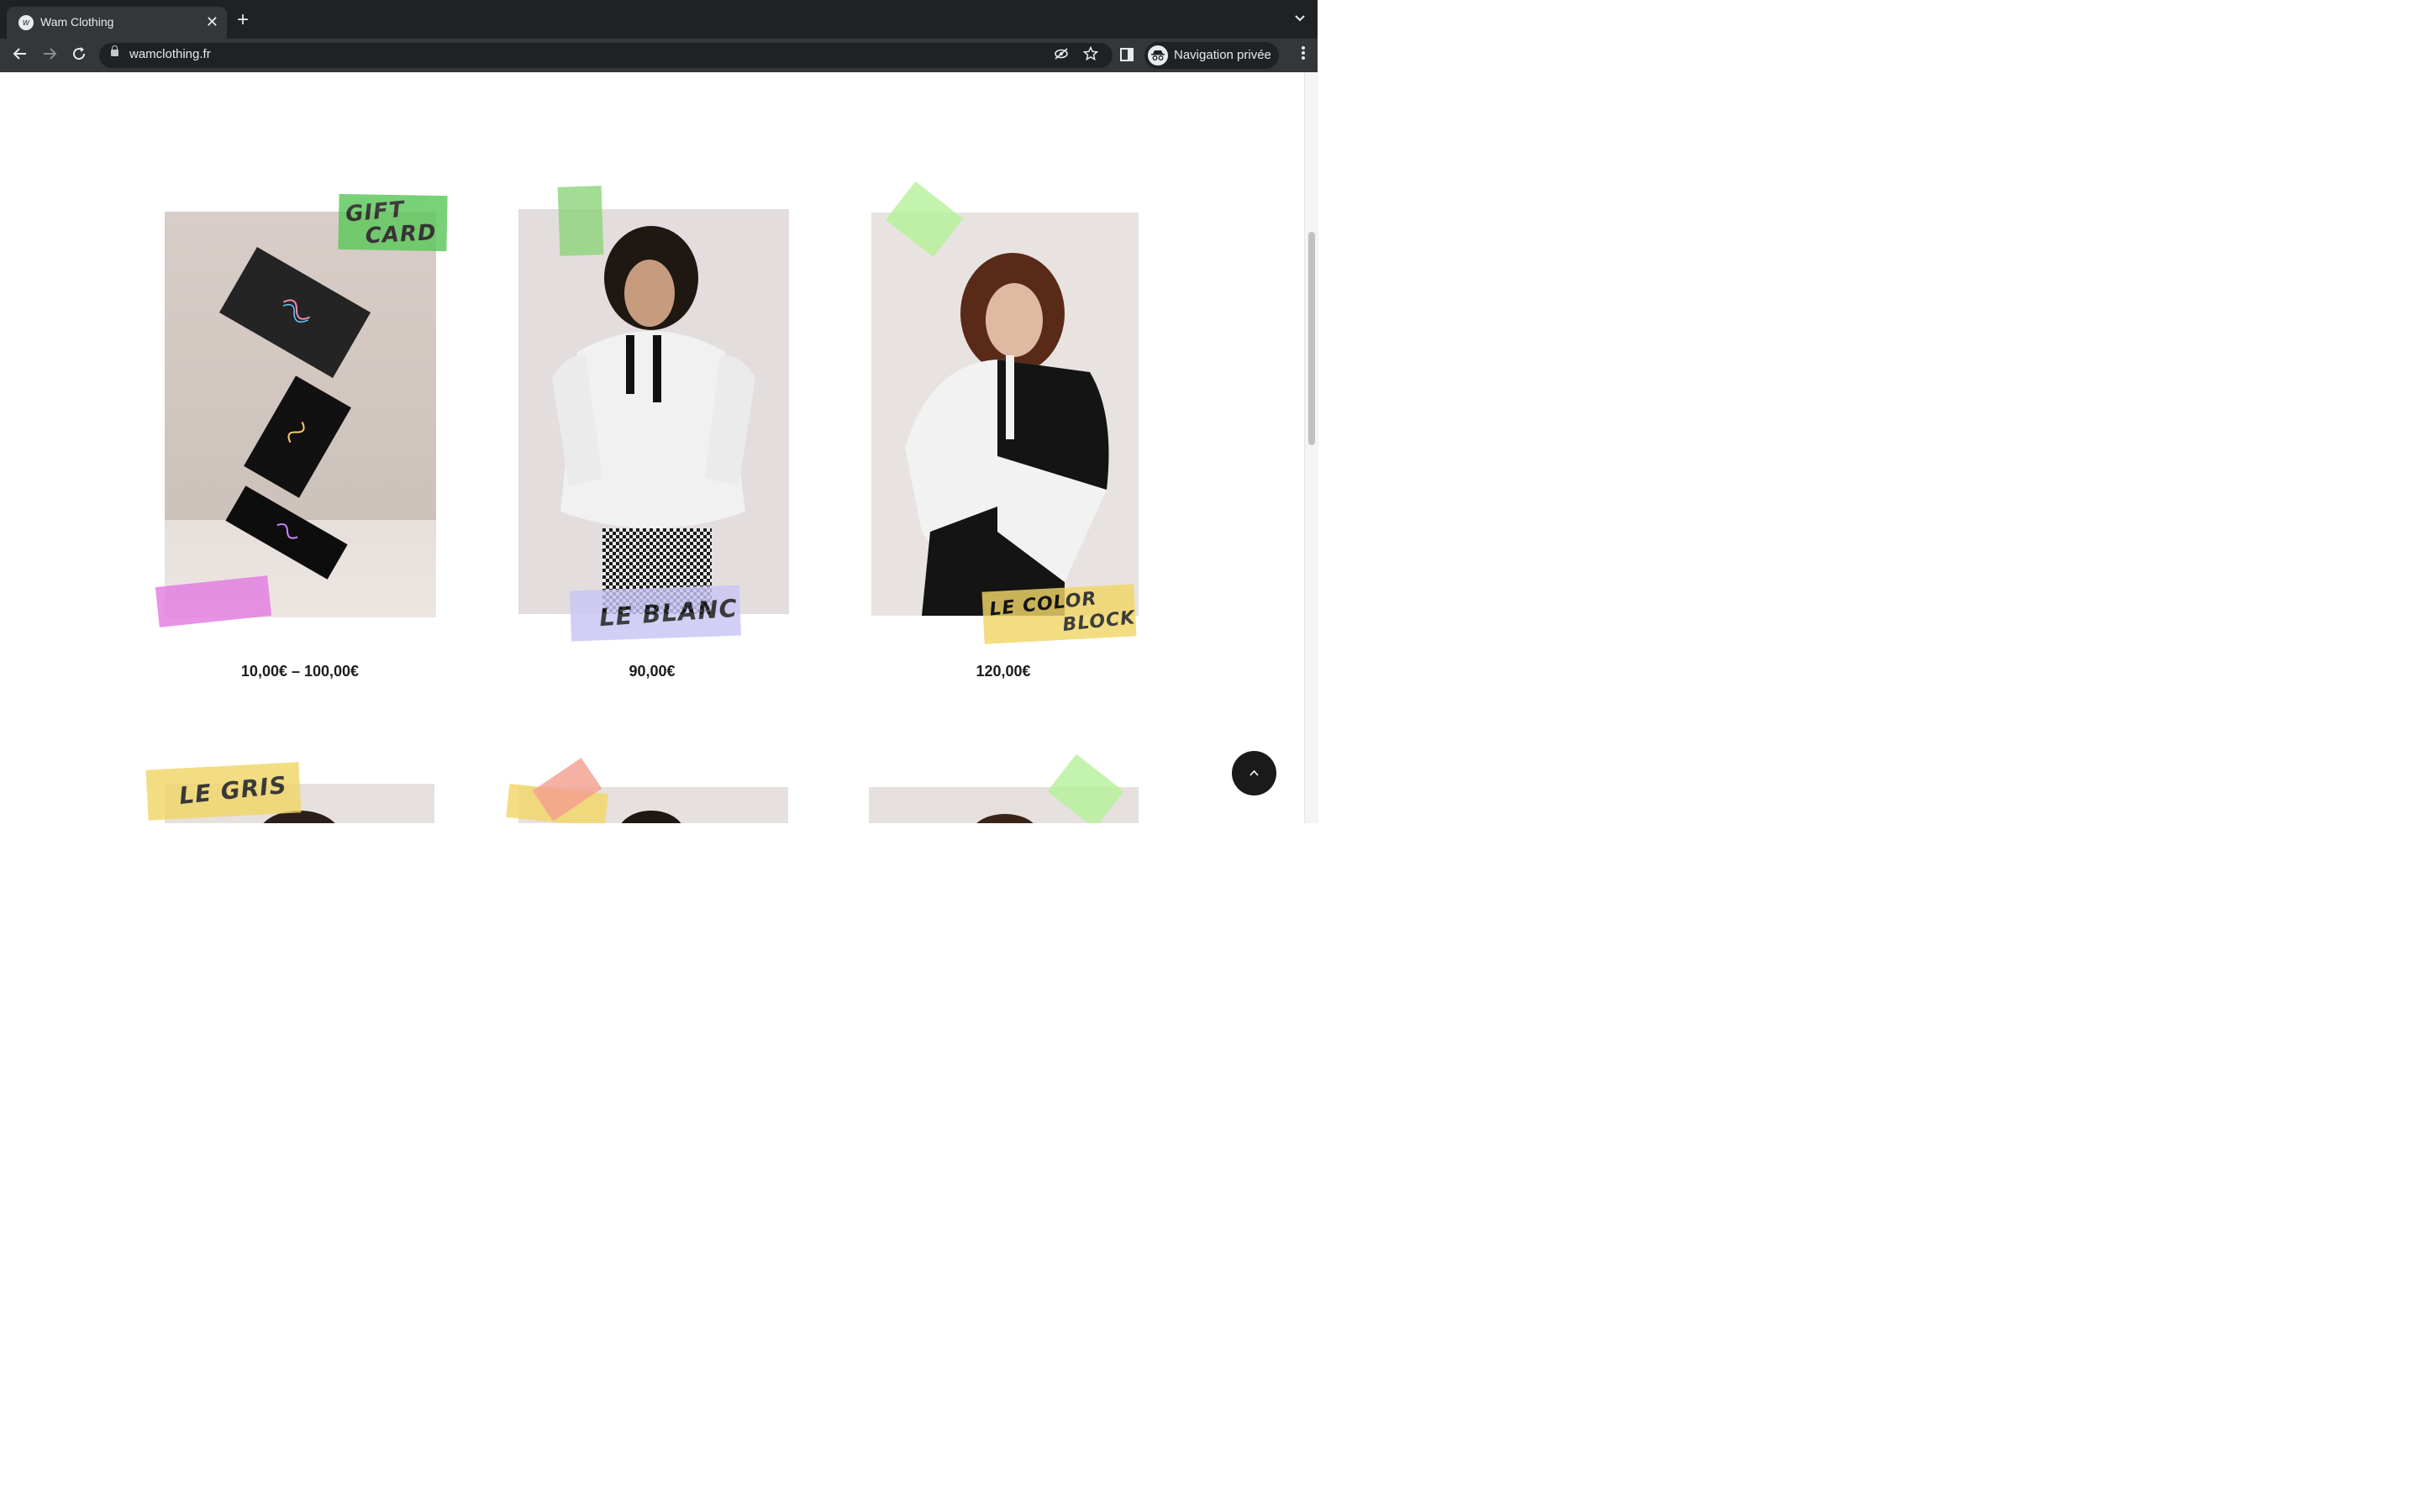  Describe the element at coordinates (1059, 614) in the screenshot. I see `tape-label-le-color-block: LE COLOR BLOCK` at that location.